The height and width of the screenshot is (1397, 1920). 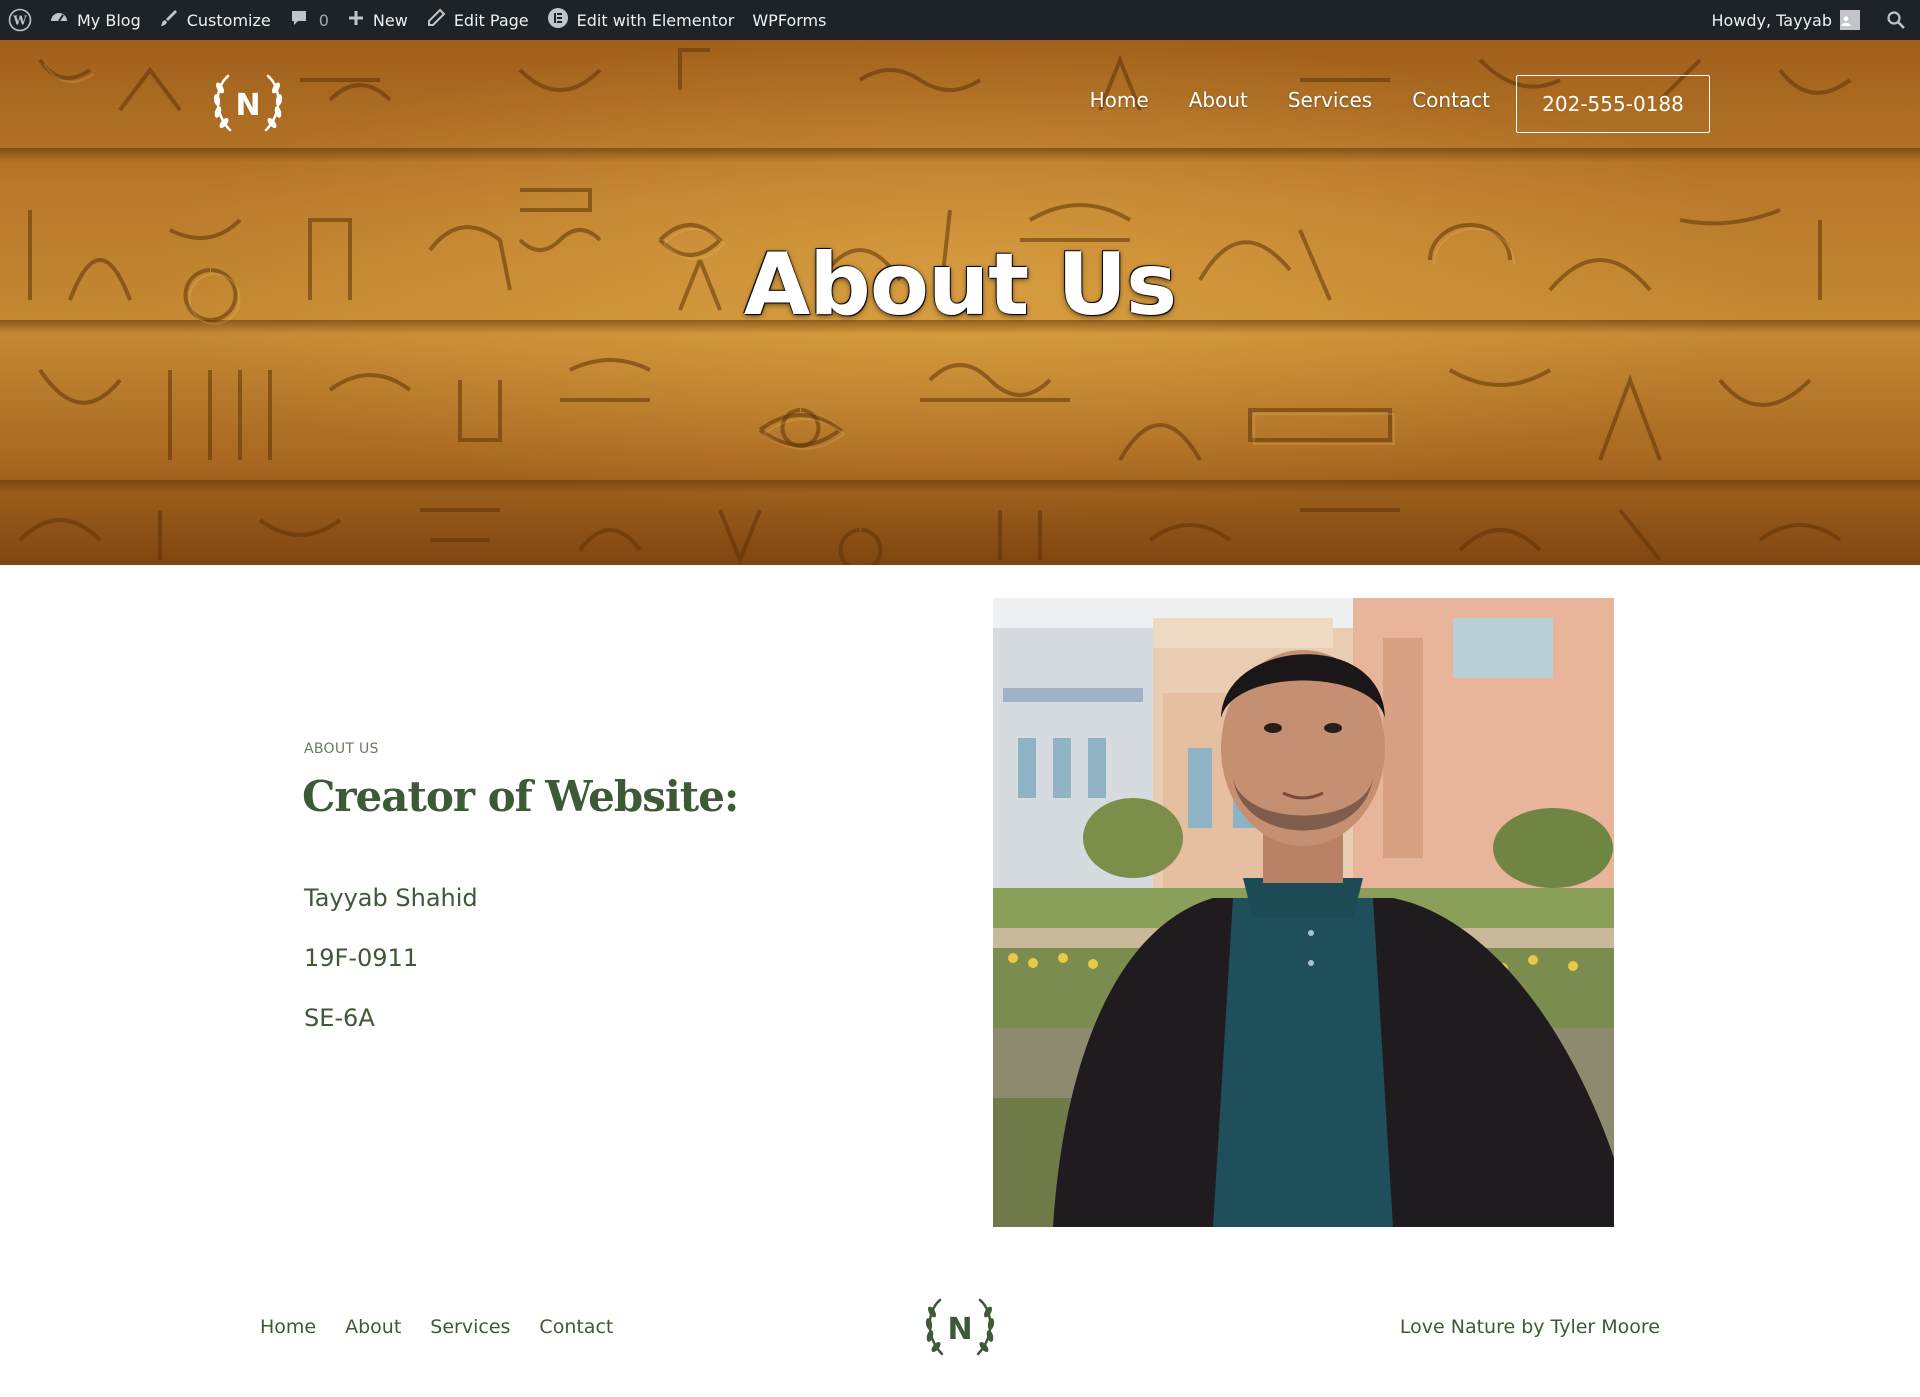 I want to click on footer-credit: Love Nature by Tyler Moore, so click(x=1529, y=1327).